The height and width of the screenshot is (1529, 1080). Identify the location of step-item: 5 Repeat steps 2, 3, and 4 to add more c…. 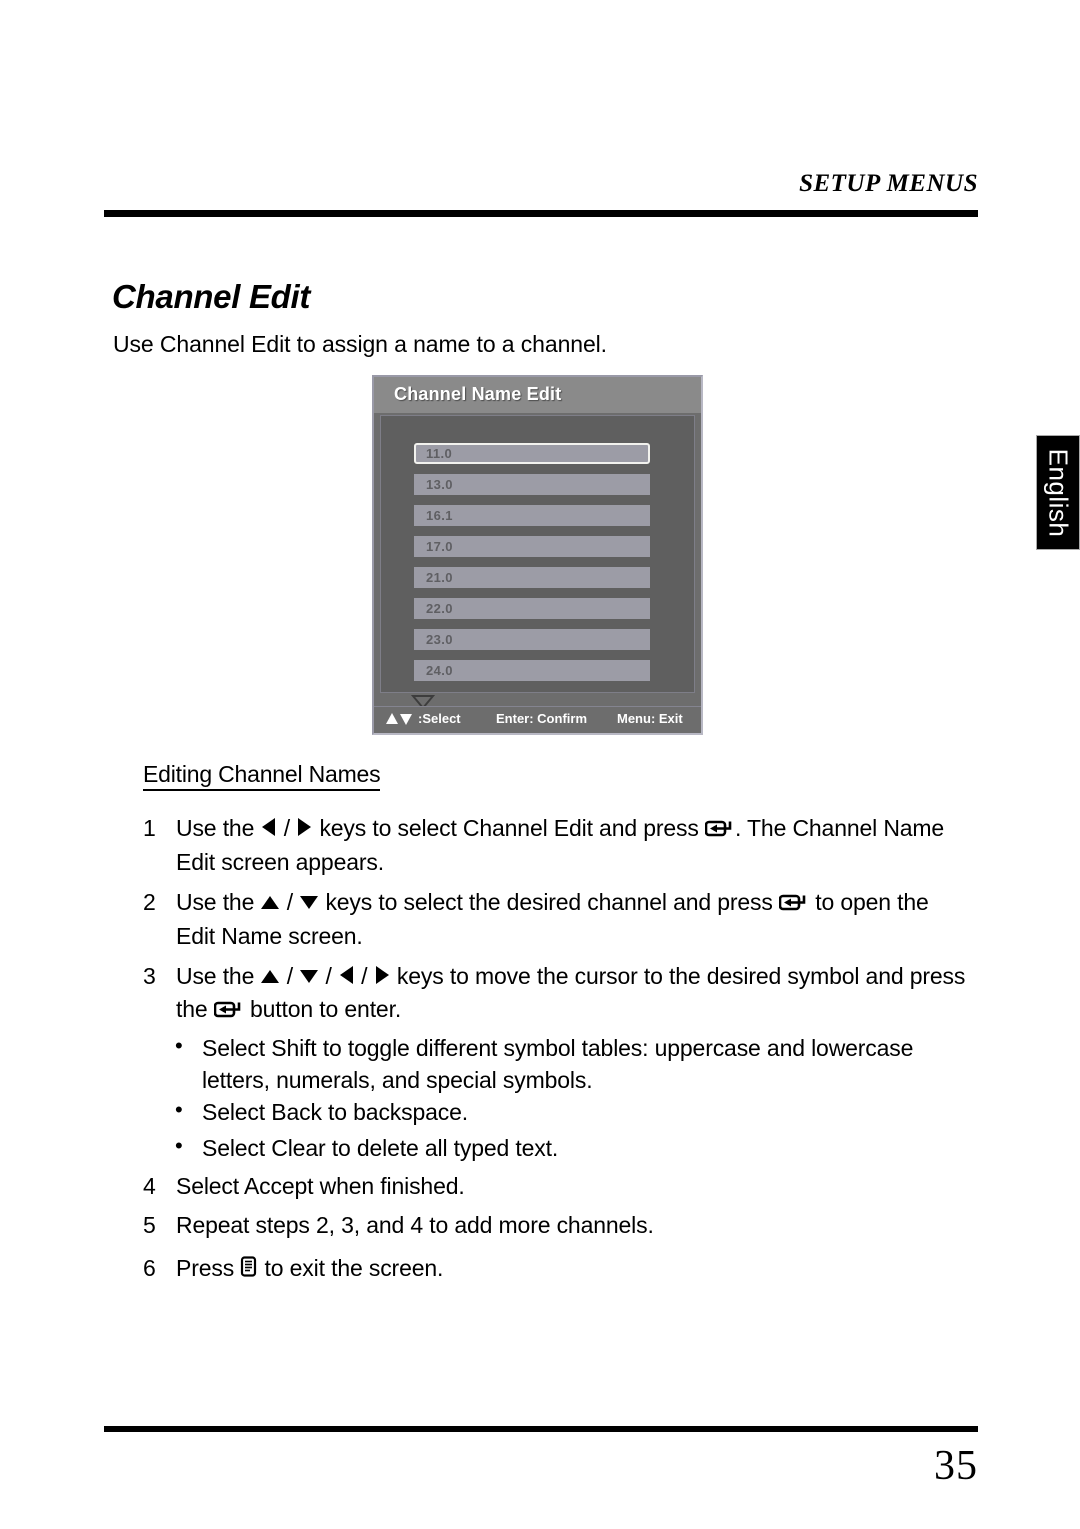
(493, 1225).